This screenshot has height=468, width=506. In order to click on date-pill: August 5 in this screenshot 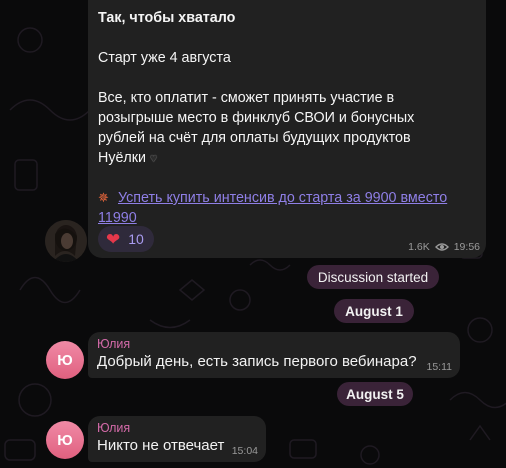, I will do `click(375, 394)`.